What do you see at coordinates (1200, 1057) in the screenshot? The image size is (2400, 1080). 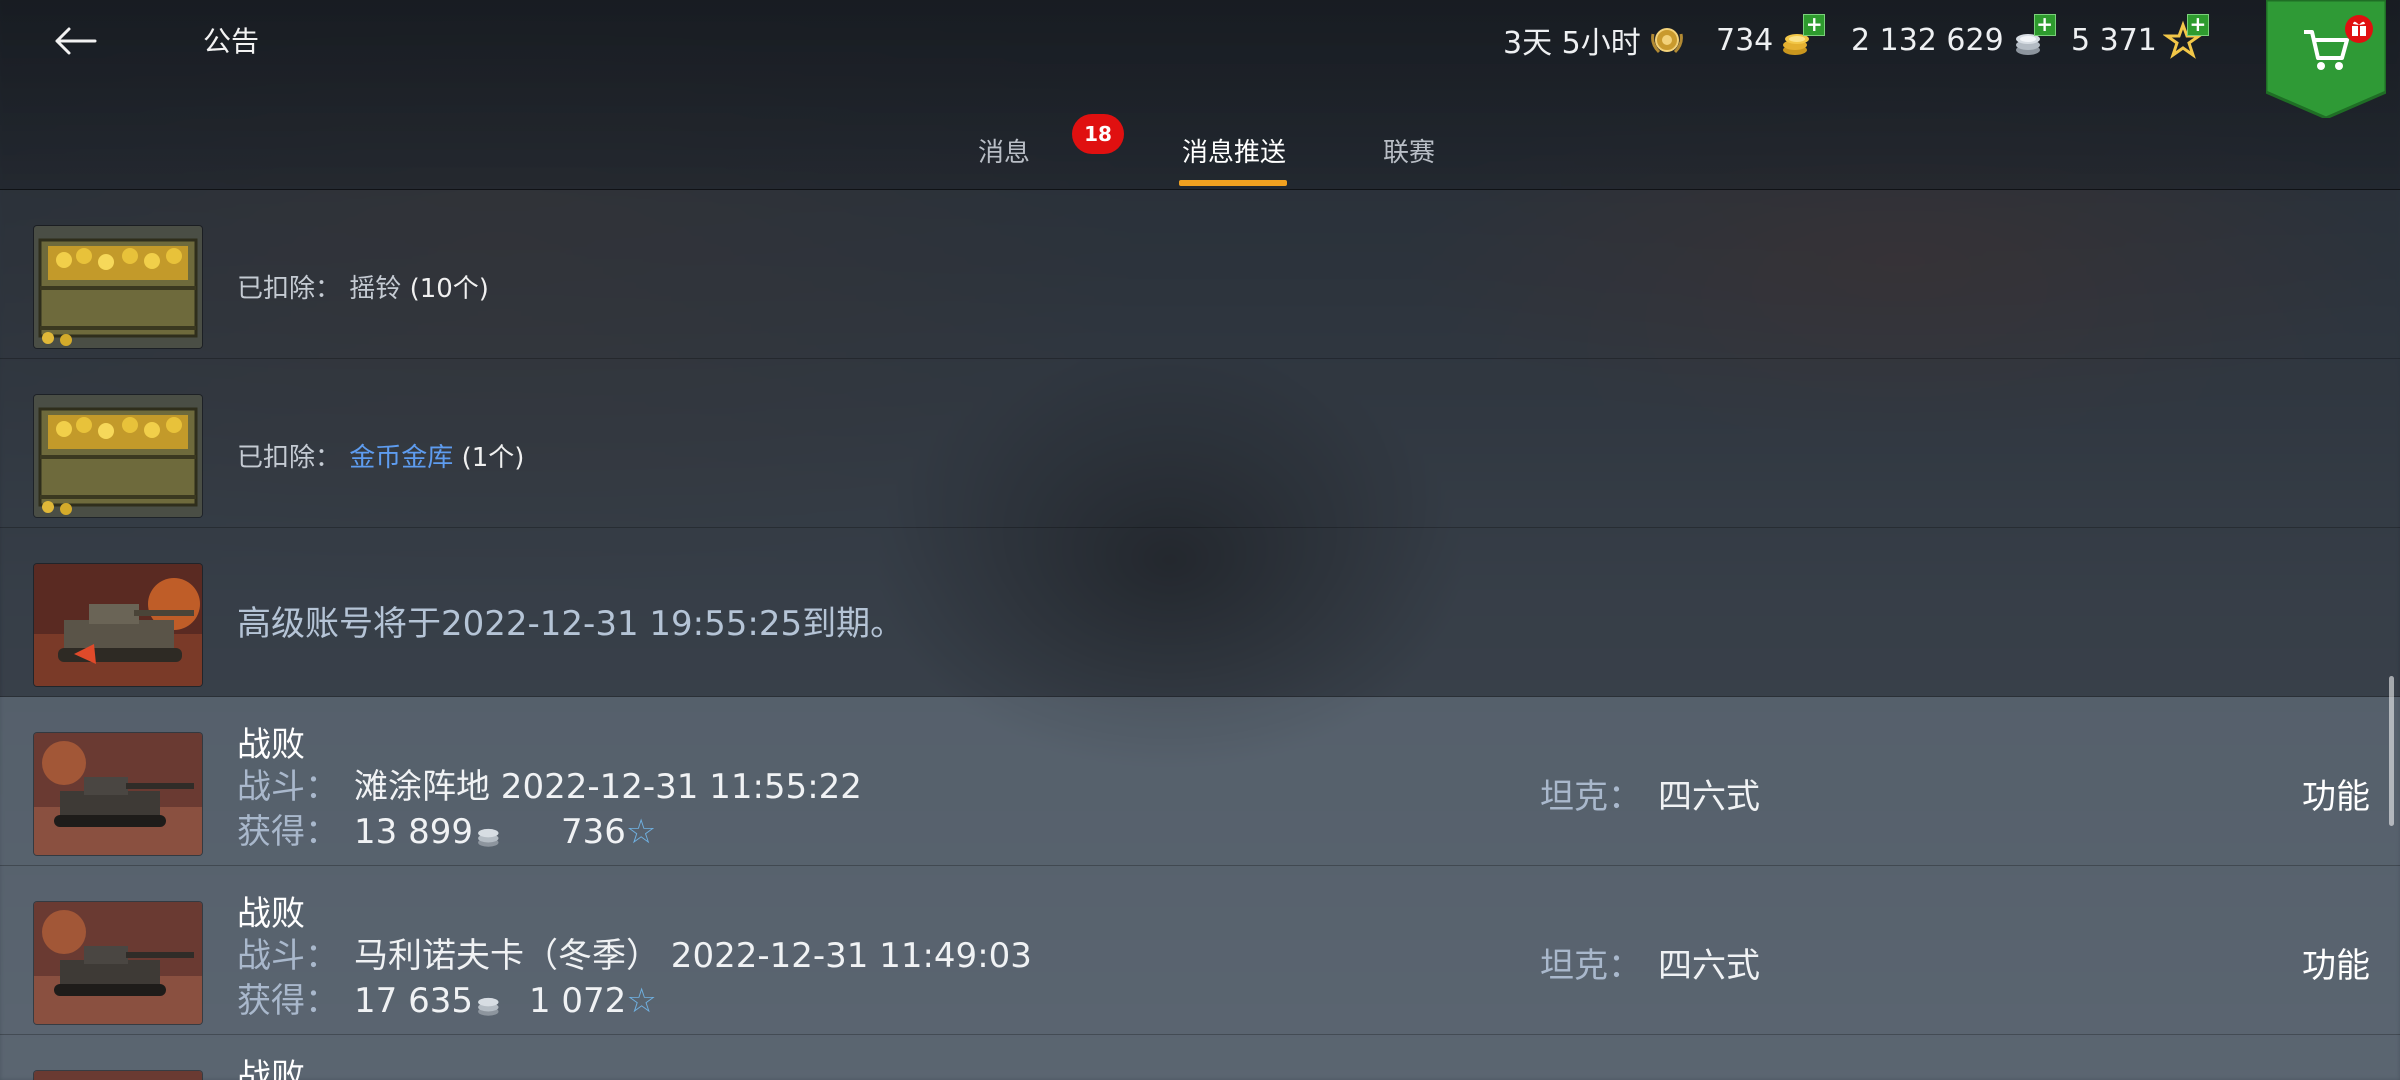 I see `battle-result-item: 战败` at bounding box center [1200, 1057].